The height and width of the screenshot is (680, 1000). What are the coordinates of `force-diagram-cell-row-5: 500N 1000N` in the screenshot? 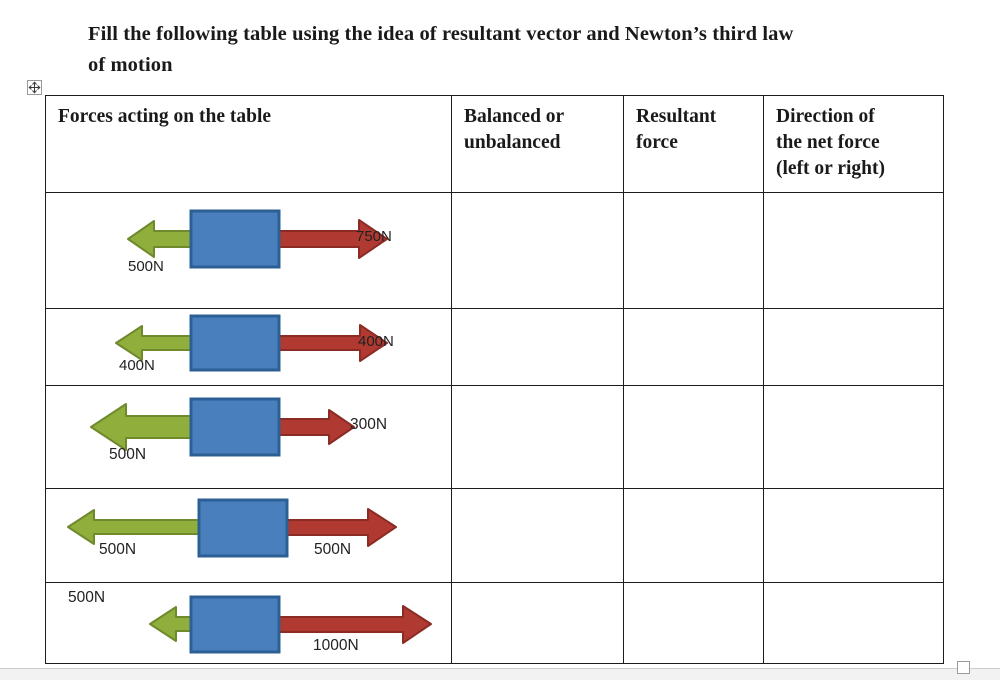 It's located at (248, 623).